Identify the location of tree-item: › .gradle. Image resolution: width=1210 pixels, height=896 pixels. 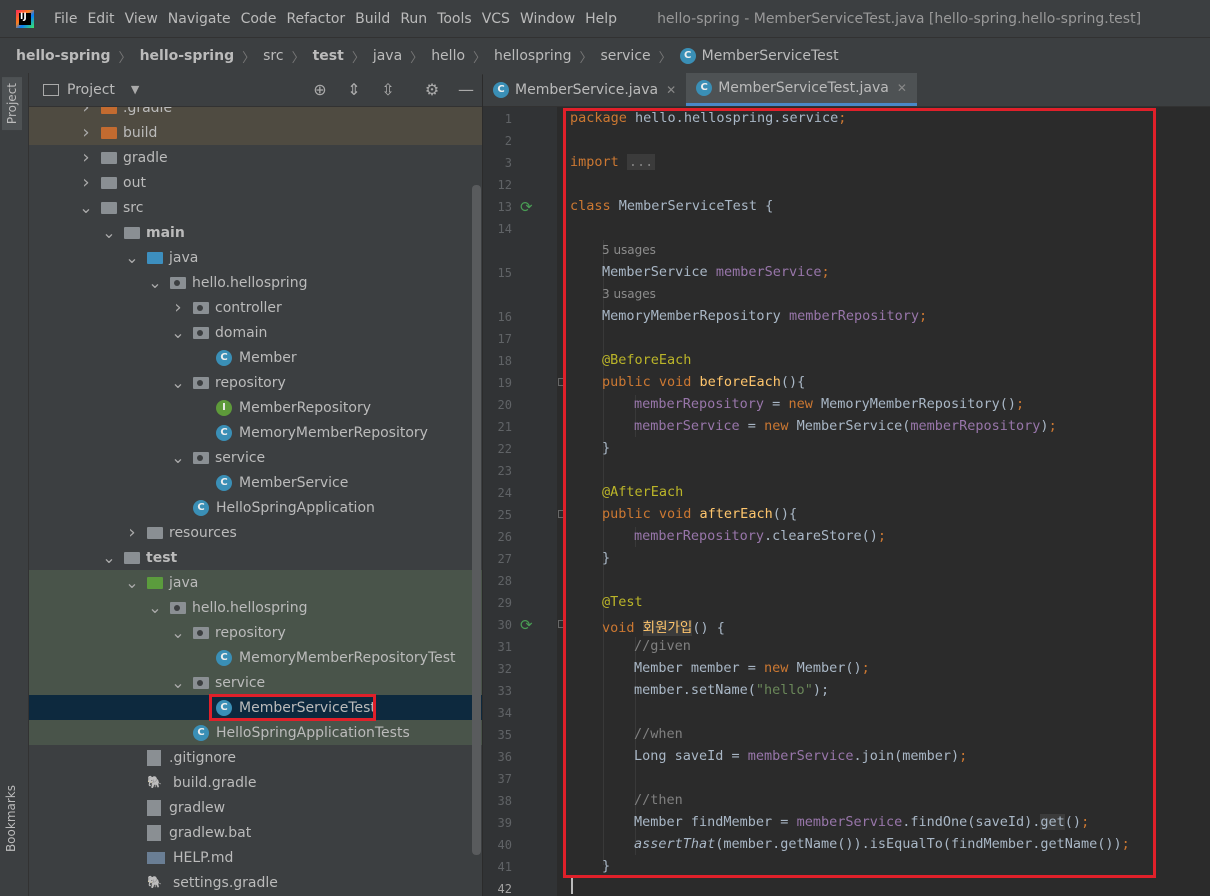
(255, 113).